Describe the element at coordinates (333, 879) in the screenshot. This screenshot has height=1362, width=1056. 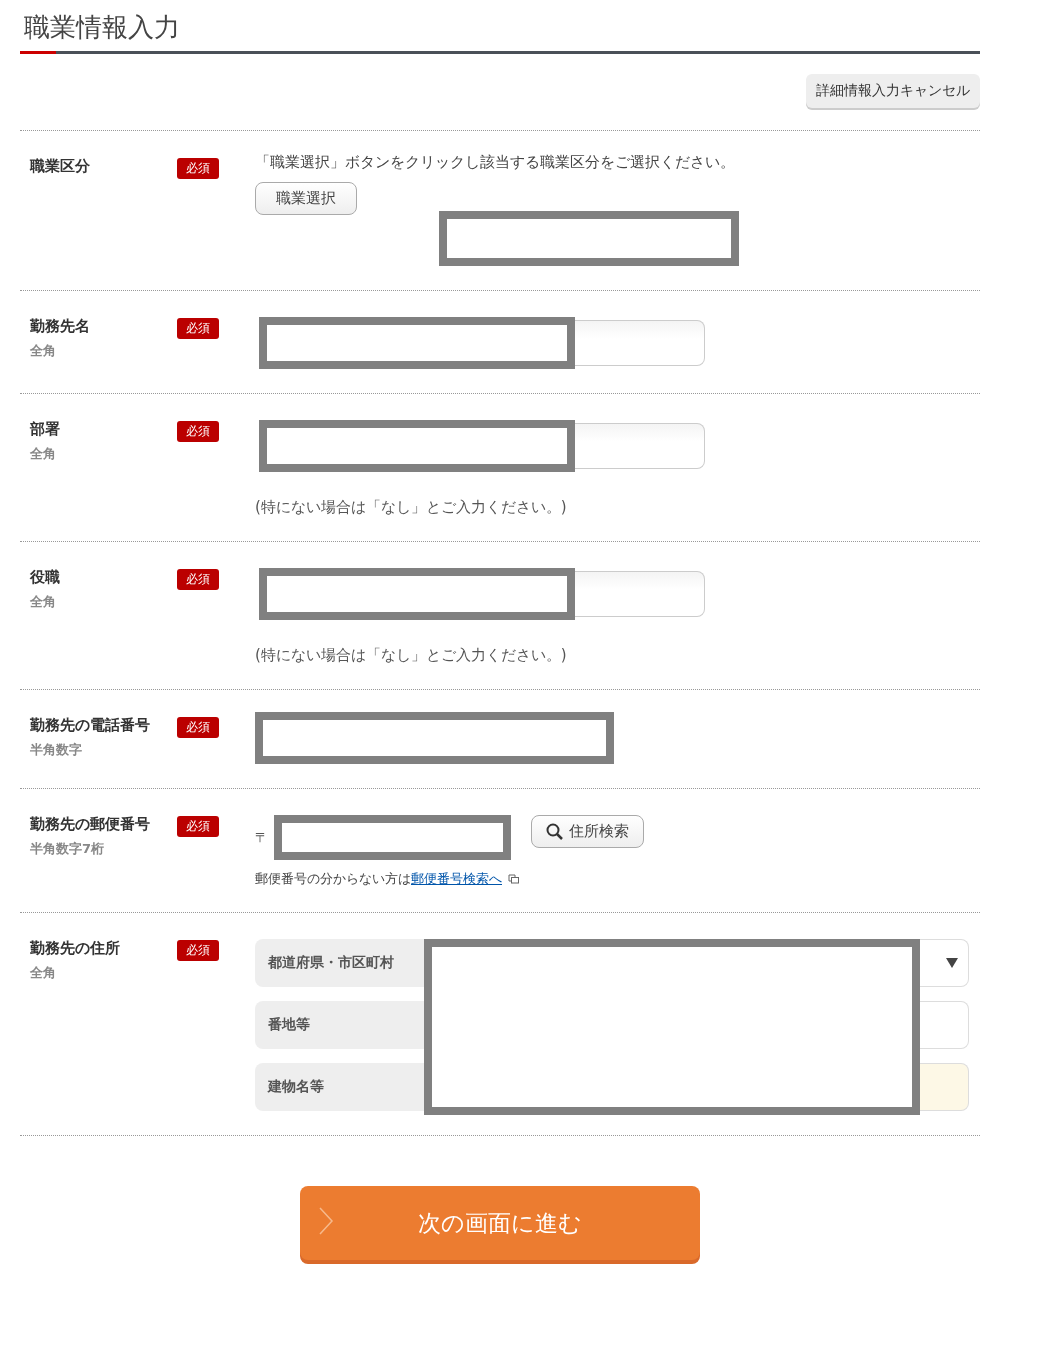
I see `note-text: 郵便番号の分からない方は` at that location.